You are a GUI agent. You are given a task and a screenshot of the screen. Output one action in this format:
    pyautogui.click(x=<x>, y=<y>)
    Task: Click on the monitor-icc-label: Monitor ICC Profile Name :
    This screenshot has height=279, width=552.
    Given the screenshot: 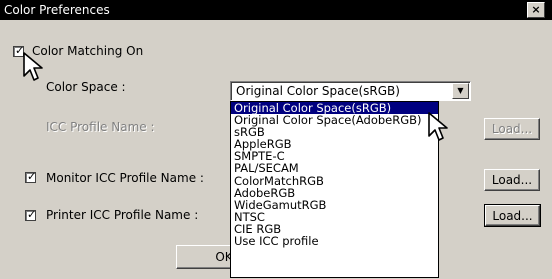 What is the action you would take?
    pyautogui.click(x=125, y=178)
    